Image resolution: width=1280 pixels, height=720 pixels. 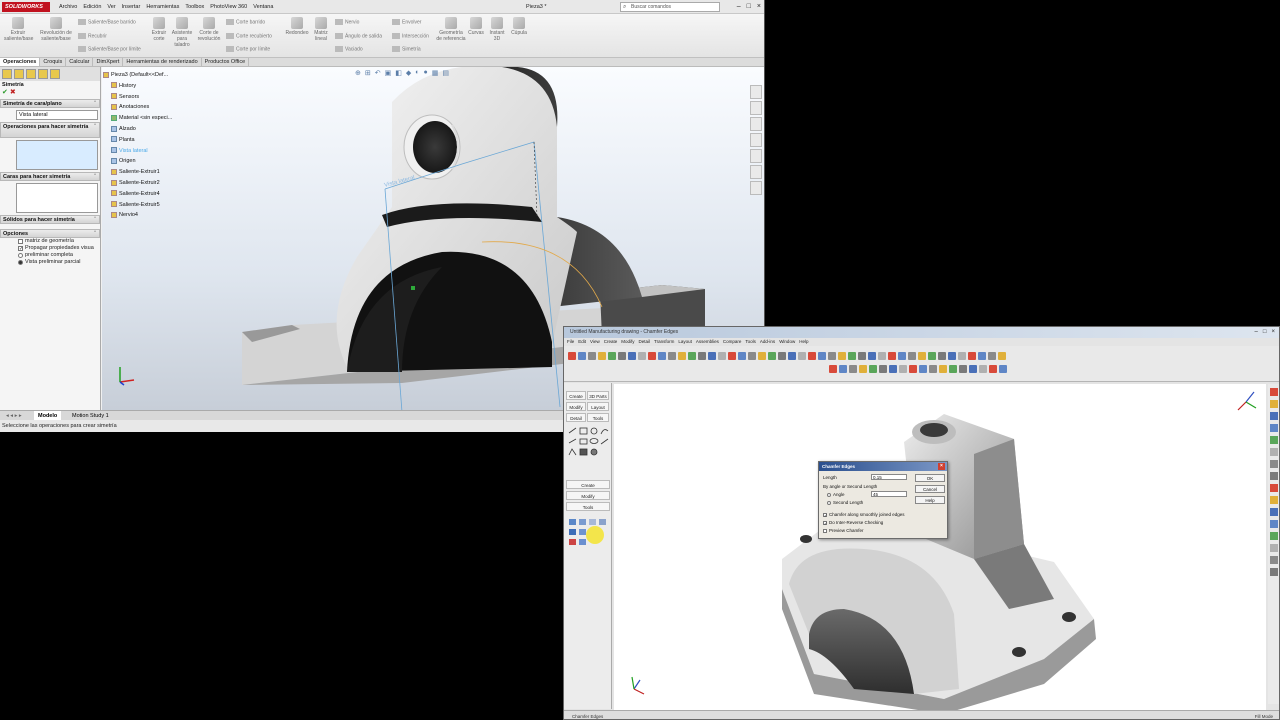 What do you see at coordinates (588, 506) in the screenshot?
I see `tab-tools-2: Tools` at bounding box center [588, 506].